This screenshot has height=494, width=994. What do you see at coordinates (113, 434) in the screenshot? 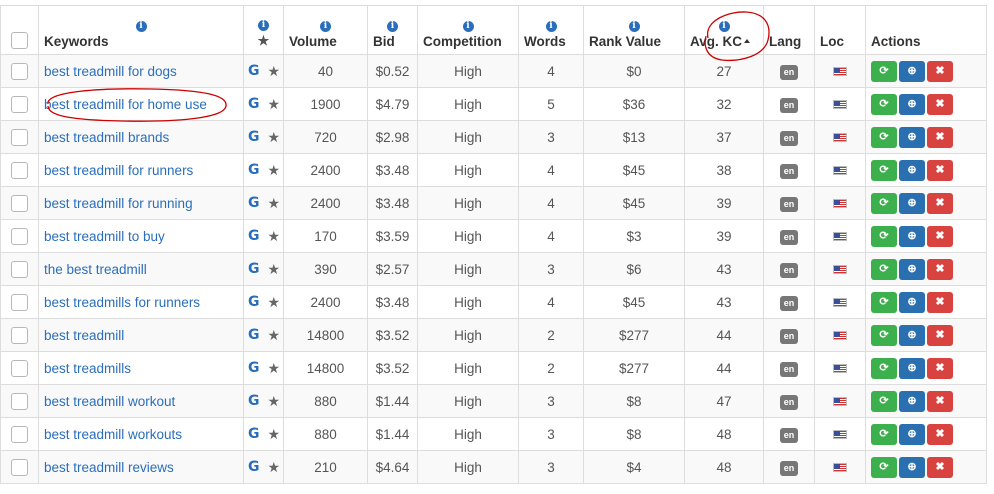
I see `keyword-link: best treadmill workouts` at bounding box center [113, 434].